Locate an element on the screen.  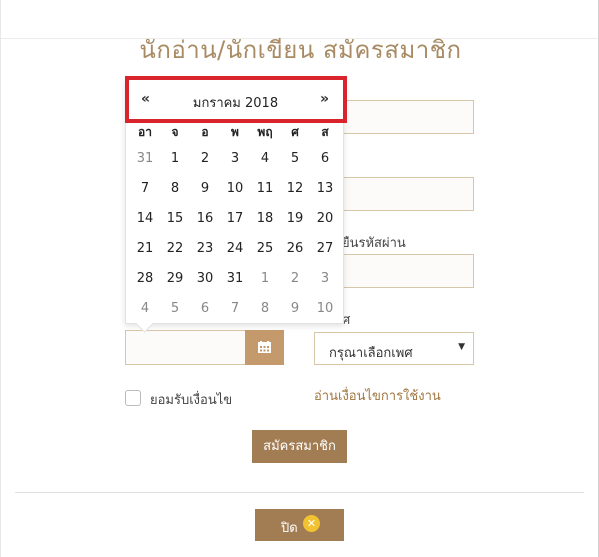
calendar-day: 13 is located at coordinates (325, 188).